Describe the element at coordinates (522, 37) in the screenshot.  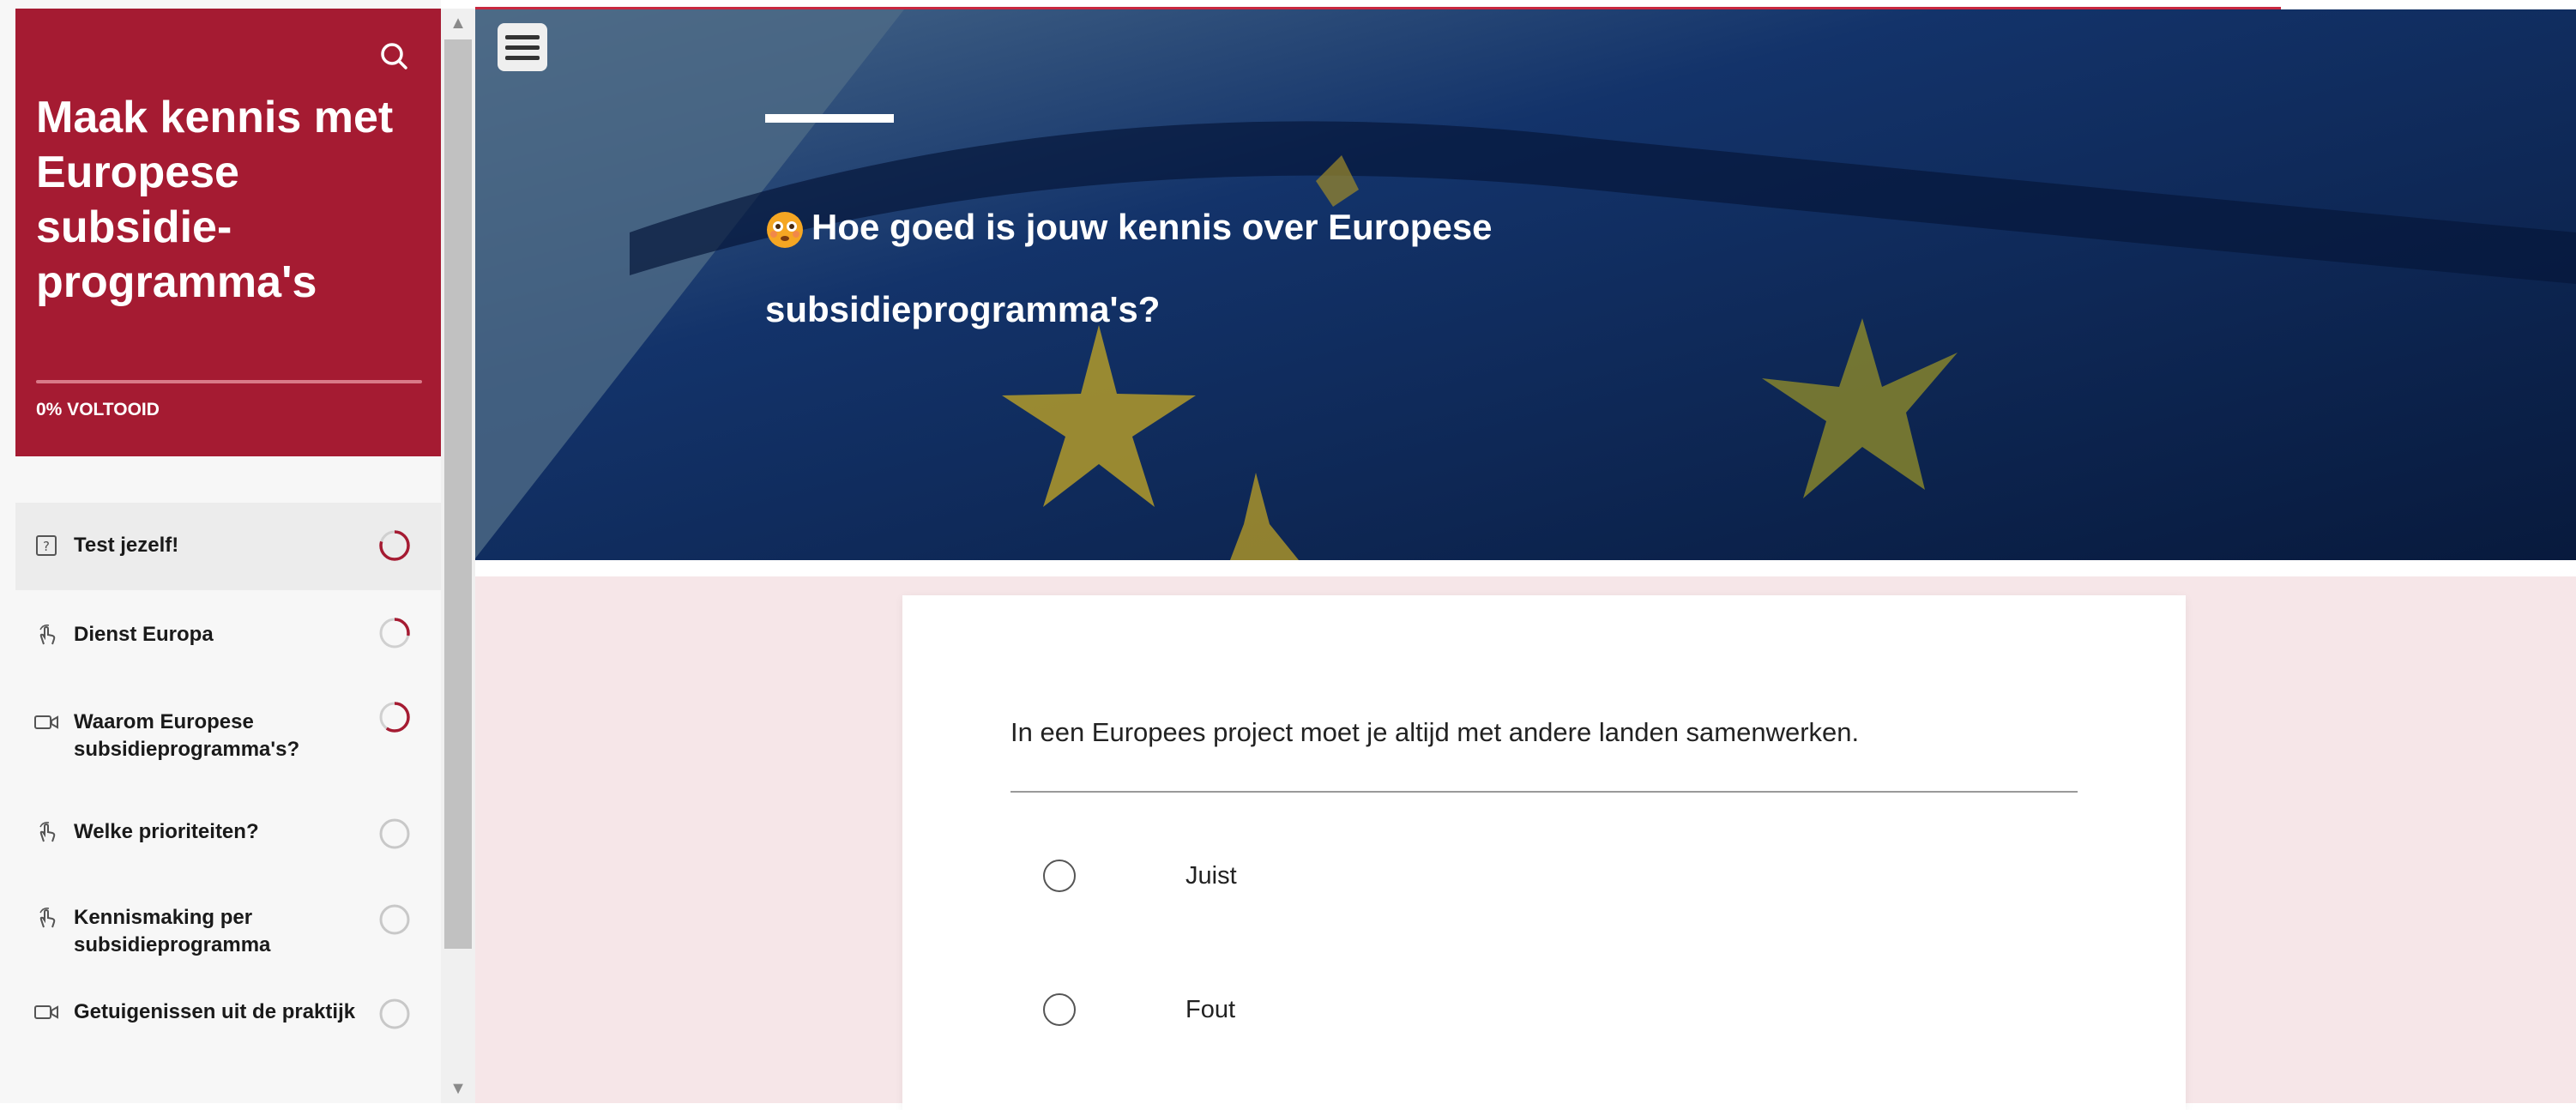
I see `hamburger-menu-icon` at that location.